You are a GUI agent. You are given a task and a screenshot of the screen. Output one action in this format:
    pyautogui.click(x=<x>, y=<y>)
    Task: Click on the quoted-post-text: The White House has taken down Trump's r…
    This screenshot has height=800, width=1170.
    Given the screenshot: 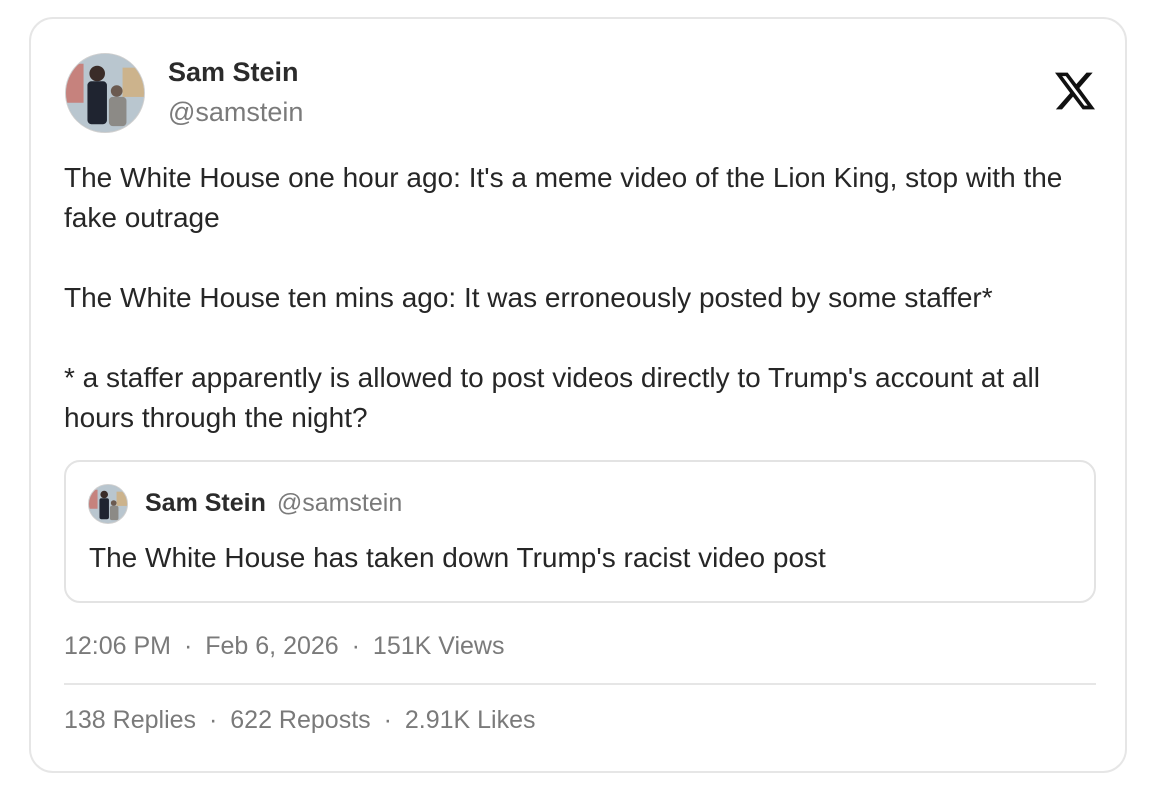 What is the action you would take?
    pyautogui.click(x=457, y=557)
    